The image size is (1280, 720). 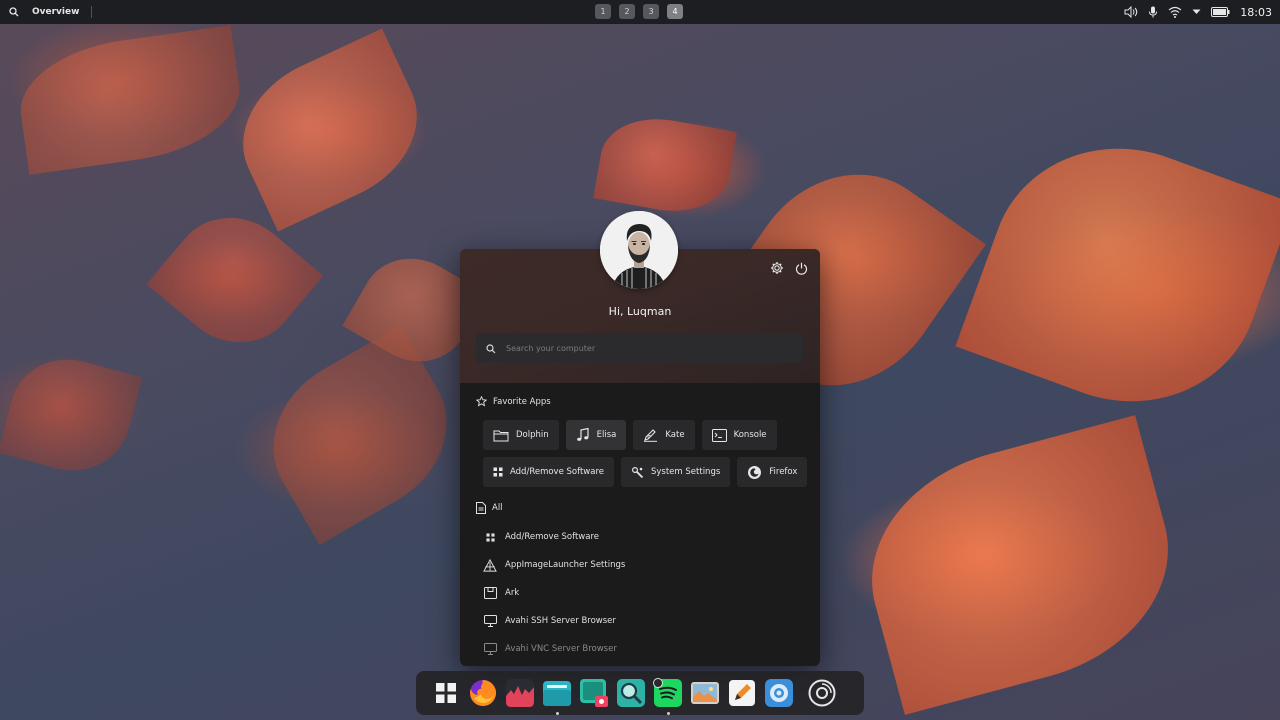 I want to click on list-item-label: Add/Remove Software, so click(x=552, y=537).